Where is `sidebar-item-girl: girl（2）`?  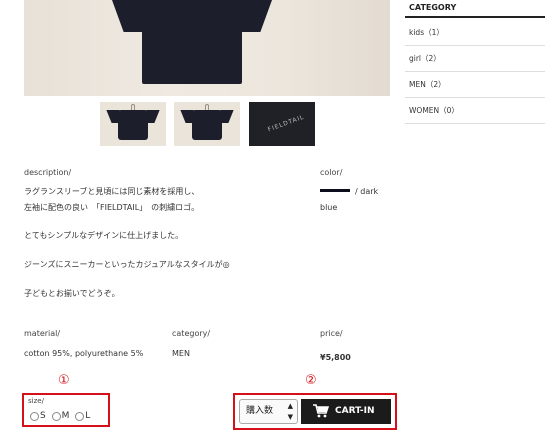
sidebar-item-girl: girl（2） is located at coordinates (475, 59).